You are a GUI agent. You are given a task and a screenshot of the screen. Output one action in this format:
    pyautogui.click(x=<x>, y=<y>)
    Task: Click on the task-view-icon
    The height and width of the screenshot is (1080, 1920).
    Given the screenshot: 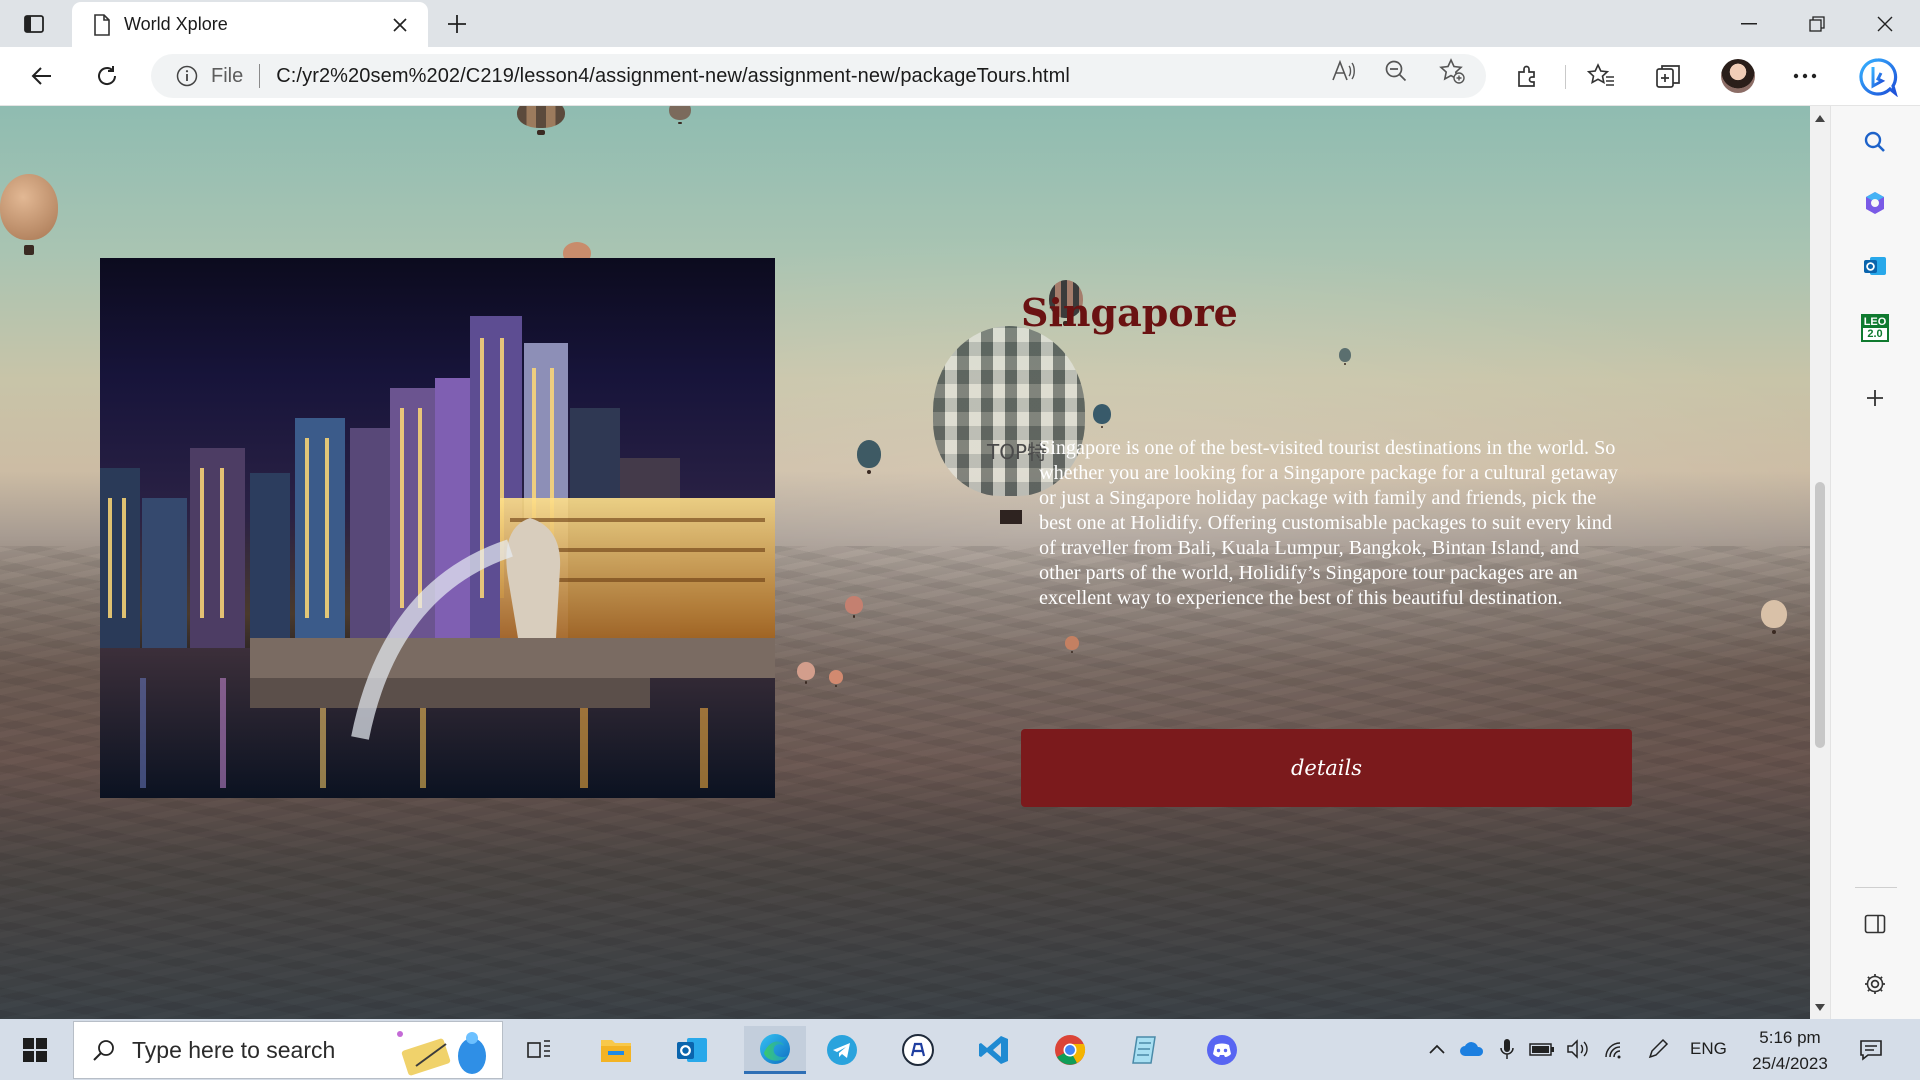 What is the action you would take?
    pyautogui.click(x=540, y=1050)
    